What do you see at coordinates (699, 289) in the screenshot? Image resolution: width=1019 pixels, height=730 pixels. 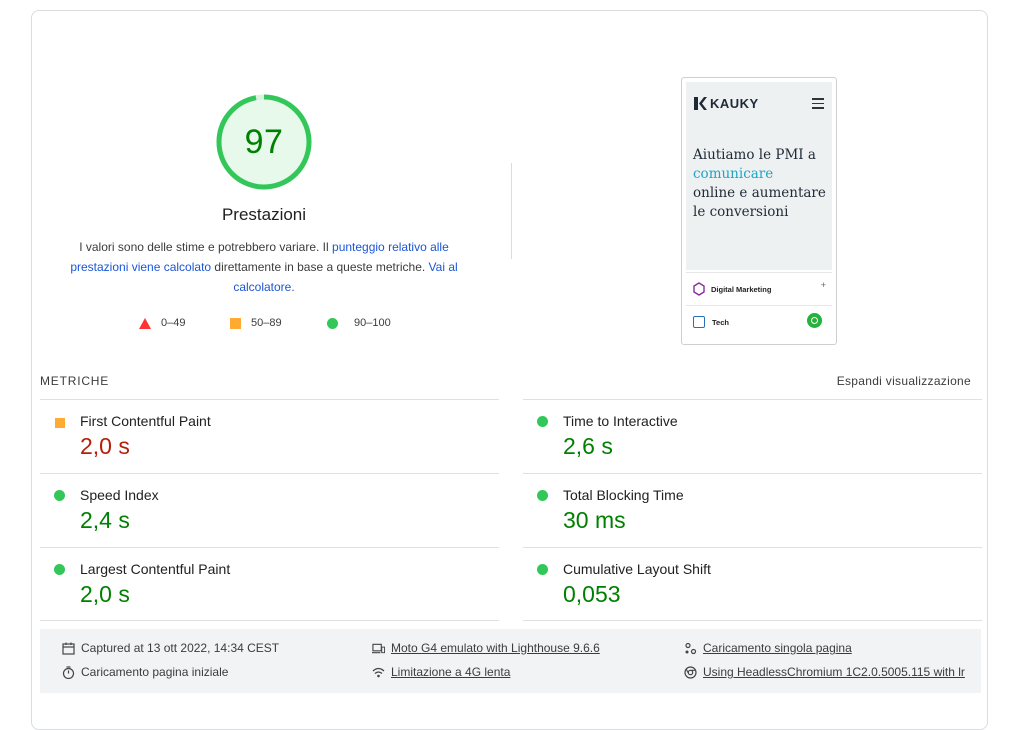 I see `hexagon-icon` at bounding box center [699, 289].